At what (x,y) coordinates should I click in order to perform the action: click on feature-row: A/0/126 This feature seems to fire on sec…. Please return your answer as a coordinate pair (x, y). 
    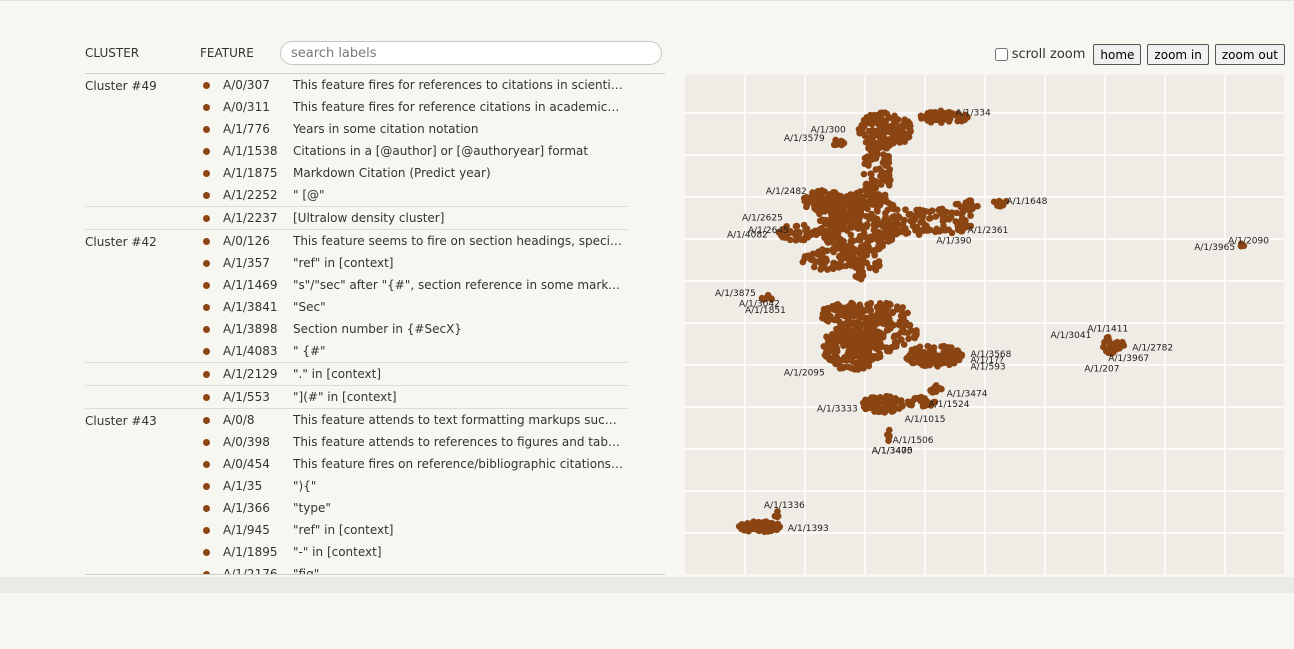
    Looking at the image, I should click on (356, 241).